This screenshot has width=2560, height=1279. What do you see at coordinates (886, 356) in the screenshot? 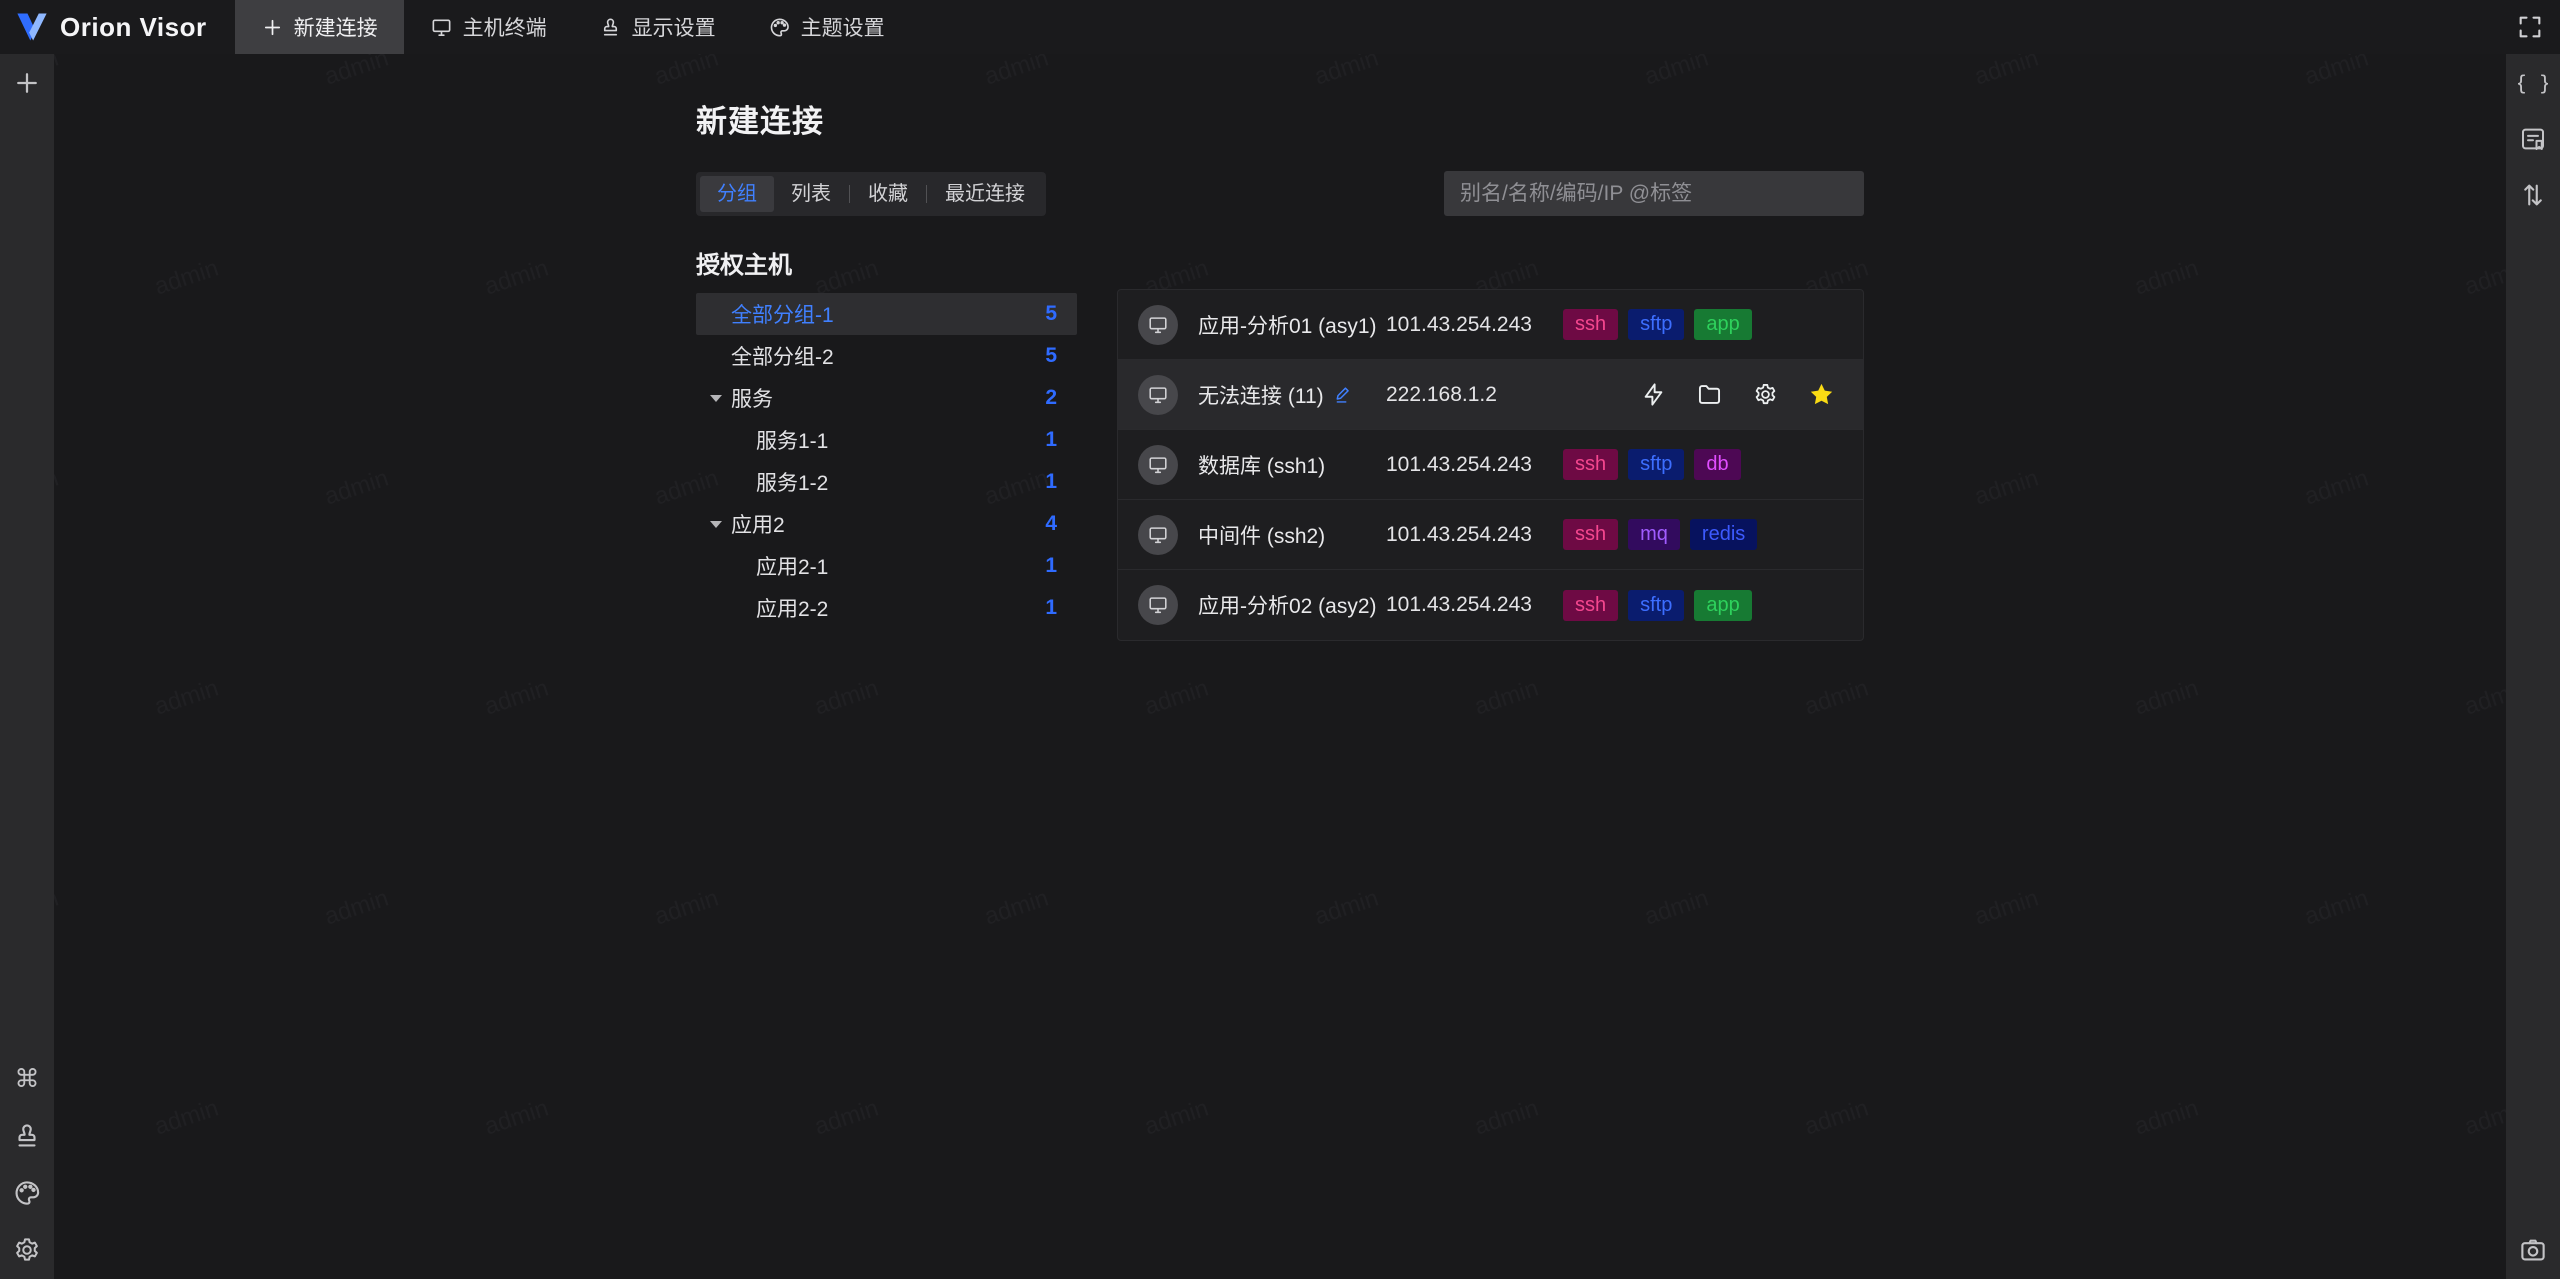
I see `tree-item-2: 全部分组-2 5` at bounding box center [886, 356].